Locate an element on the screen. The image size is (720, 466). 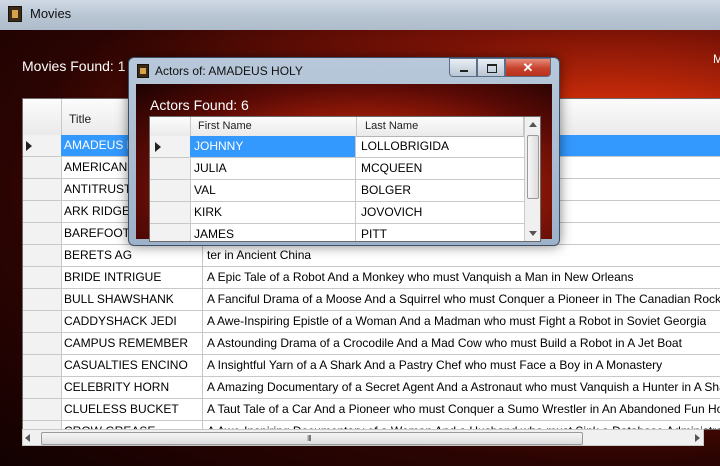
first-name-cell: JAMES is located at coordinates (273, 232).